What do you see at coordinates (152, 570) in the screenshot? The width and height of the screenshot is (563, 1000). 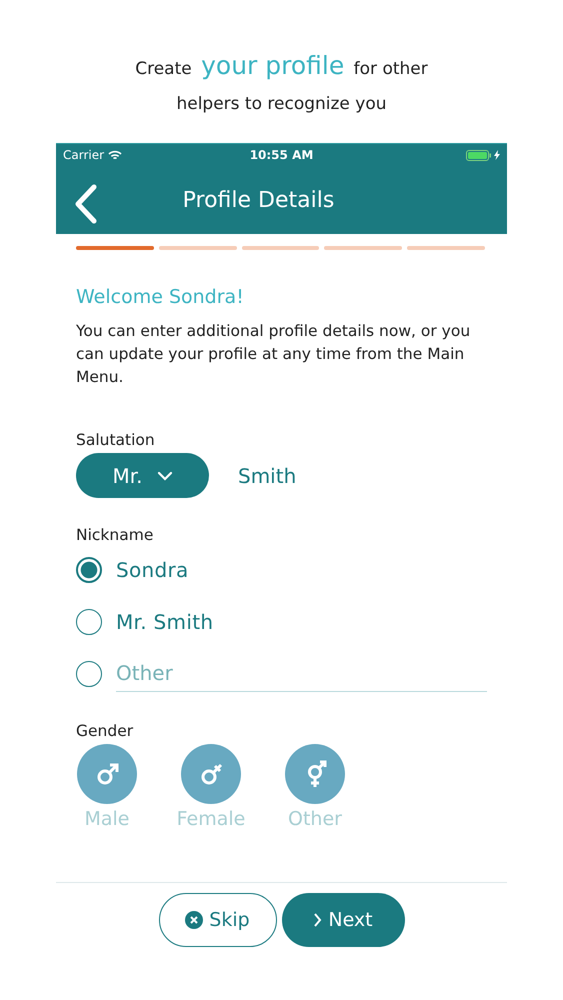 I see `option-label: Sondra` at bounding box center [152, 570].